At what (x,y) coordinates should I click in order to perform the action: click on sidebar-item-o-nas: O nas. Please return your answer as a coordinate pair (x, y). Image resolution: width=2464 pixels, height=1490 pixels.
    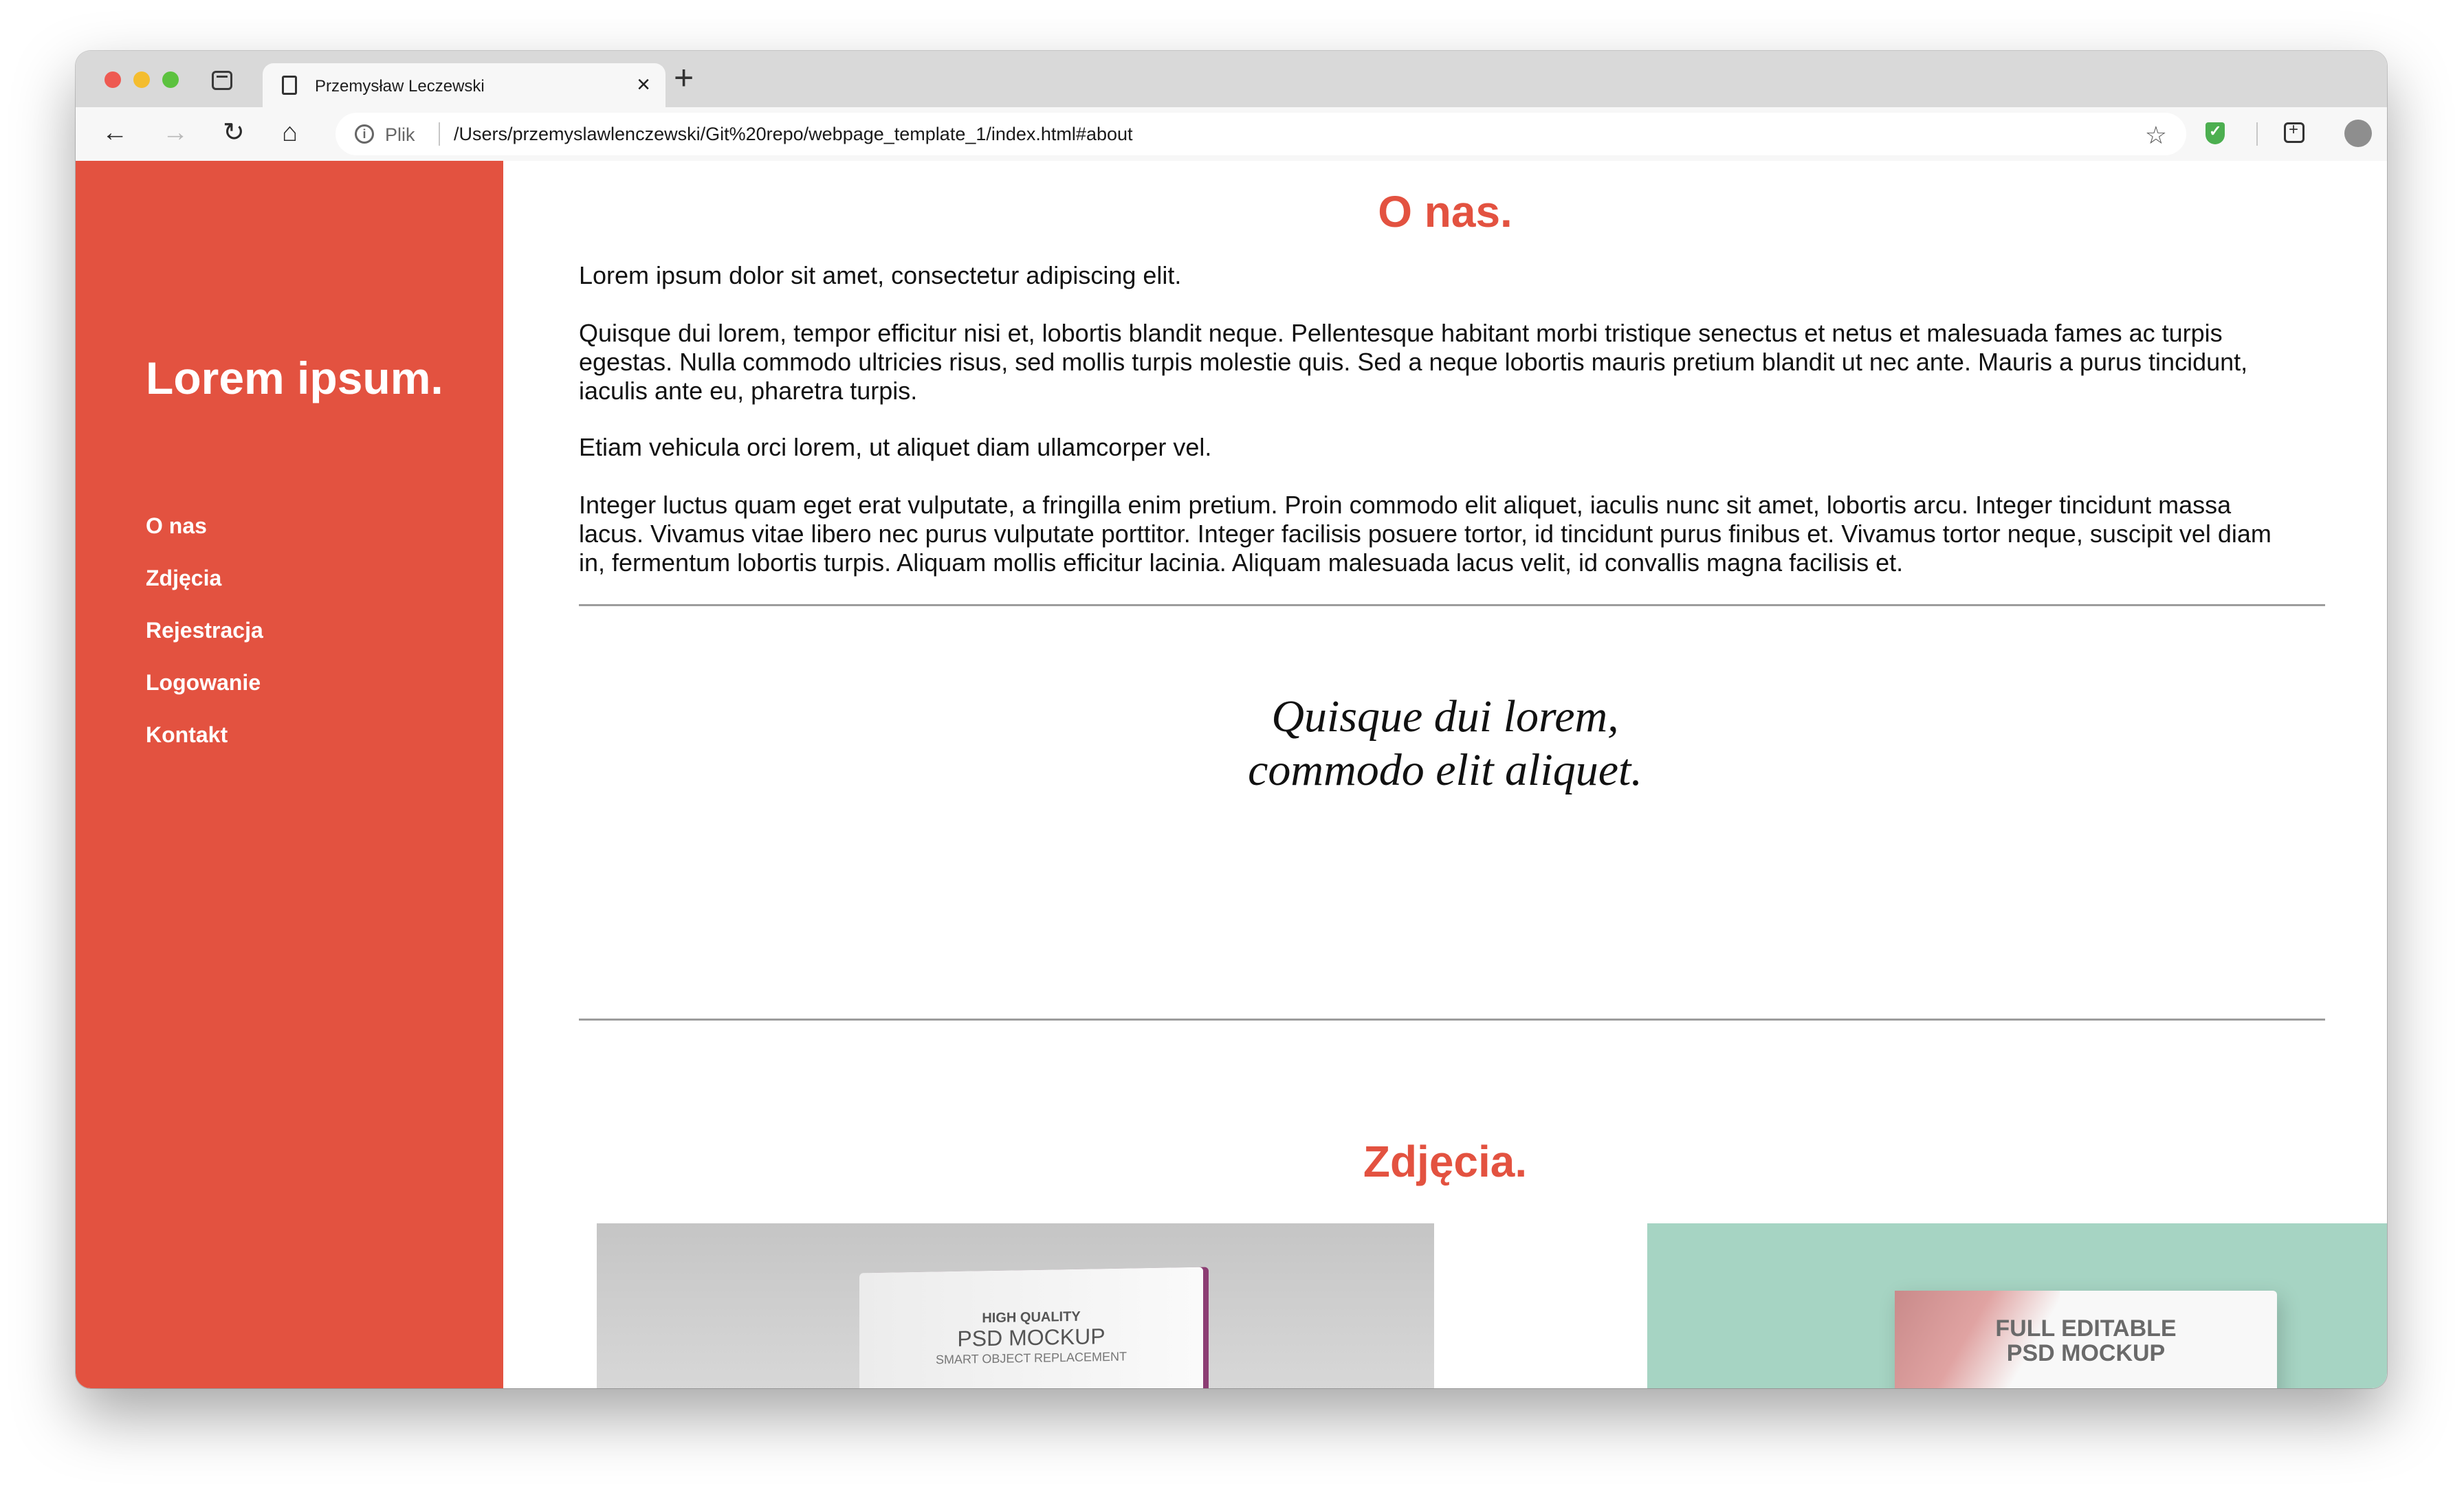
    Looking at the image, I should click on (204, 537).